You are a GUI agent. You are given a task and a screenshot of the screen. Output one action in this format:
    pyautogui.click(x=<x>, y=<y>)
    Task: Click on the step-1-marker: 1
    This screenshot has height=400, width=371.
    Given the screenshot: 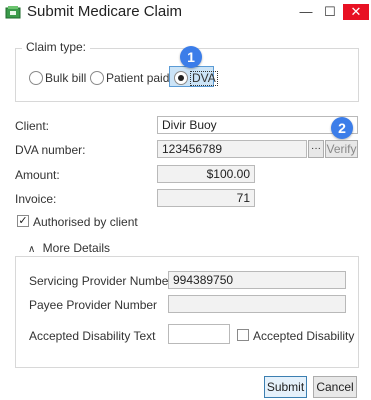 What is the action you would take?
    pyautogui.click(x=191, y=57)
    